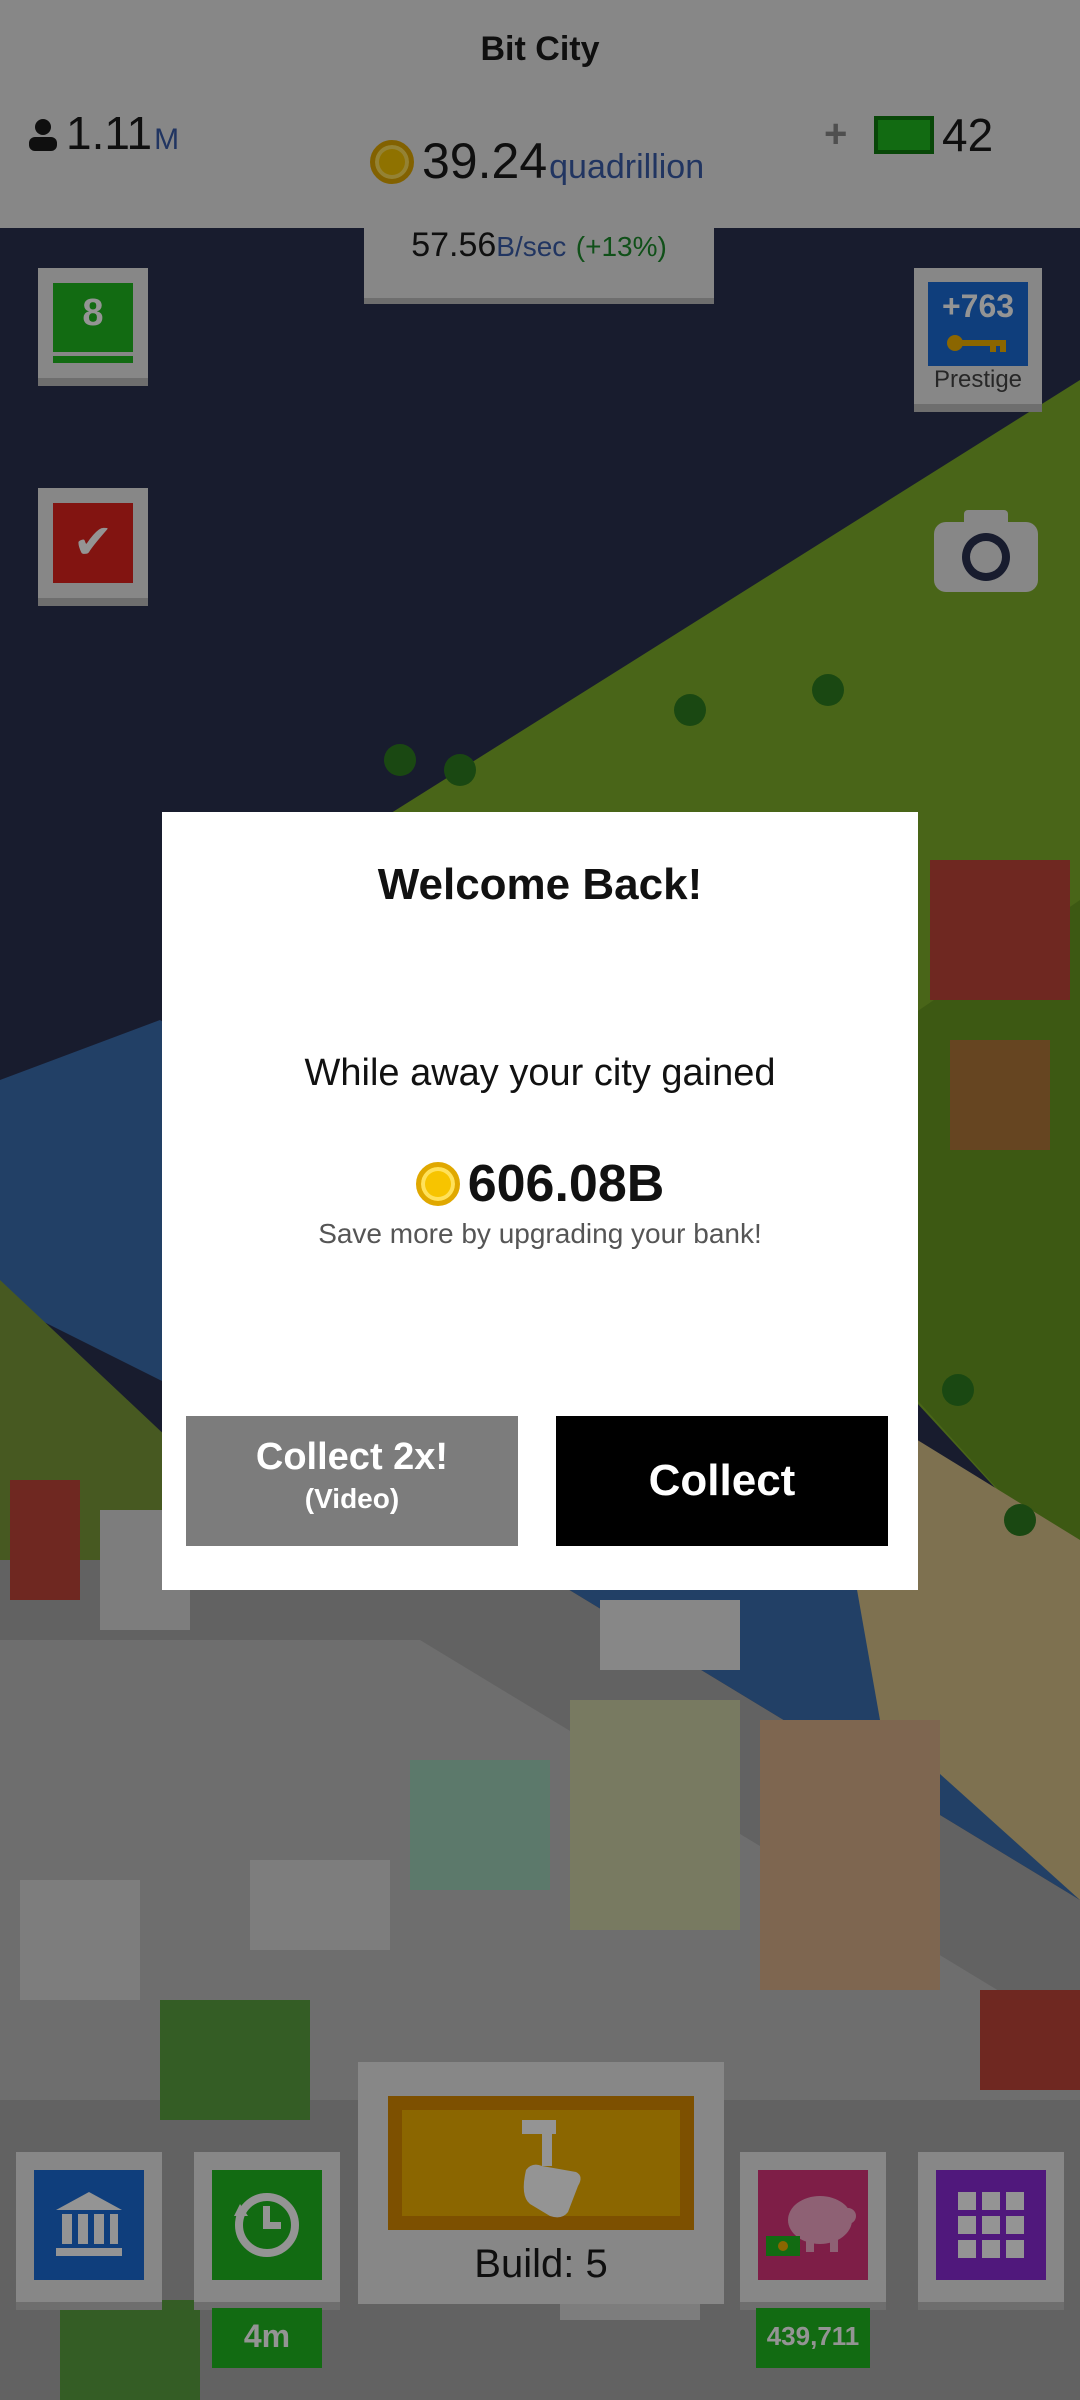  I want to click on video-button-sublabel: (Video), so click(352, 1498).